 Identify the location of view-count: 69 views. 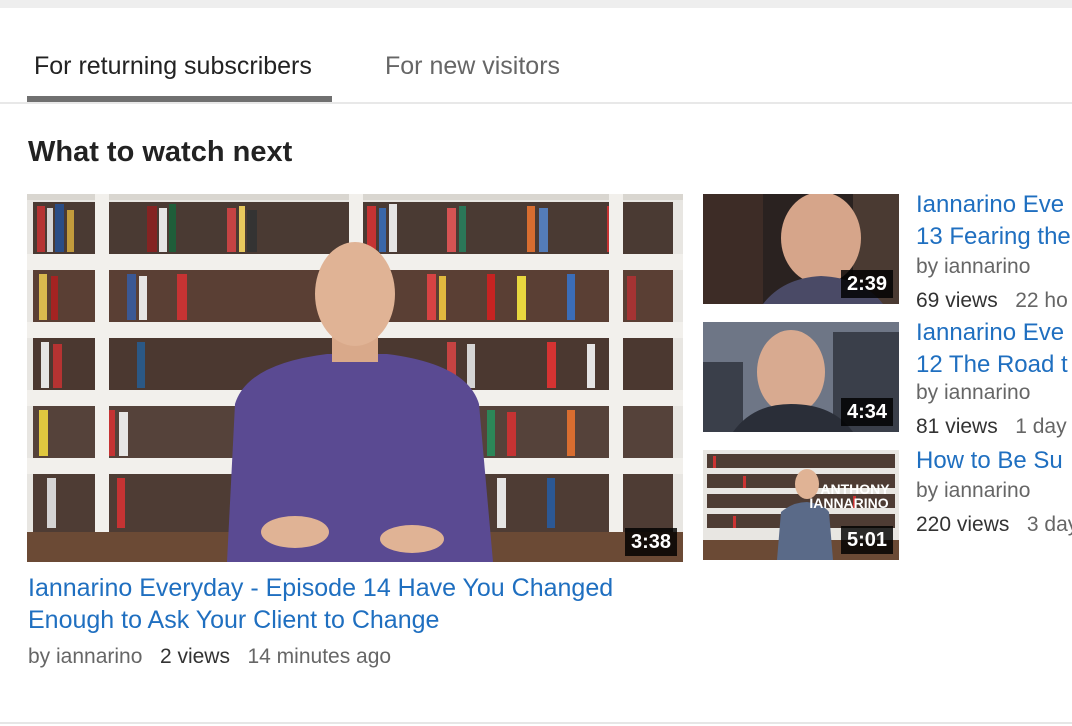
(957, 300).